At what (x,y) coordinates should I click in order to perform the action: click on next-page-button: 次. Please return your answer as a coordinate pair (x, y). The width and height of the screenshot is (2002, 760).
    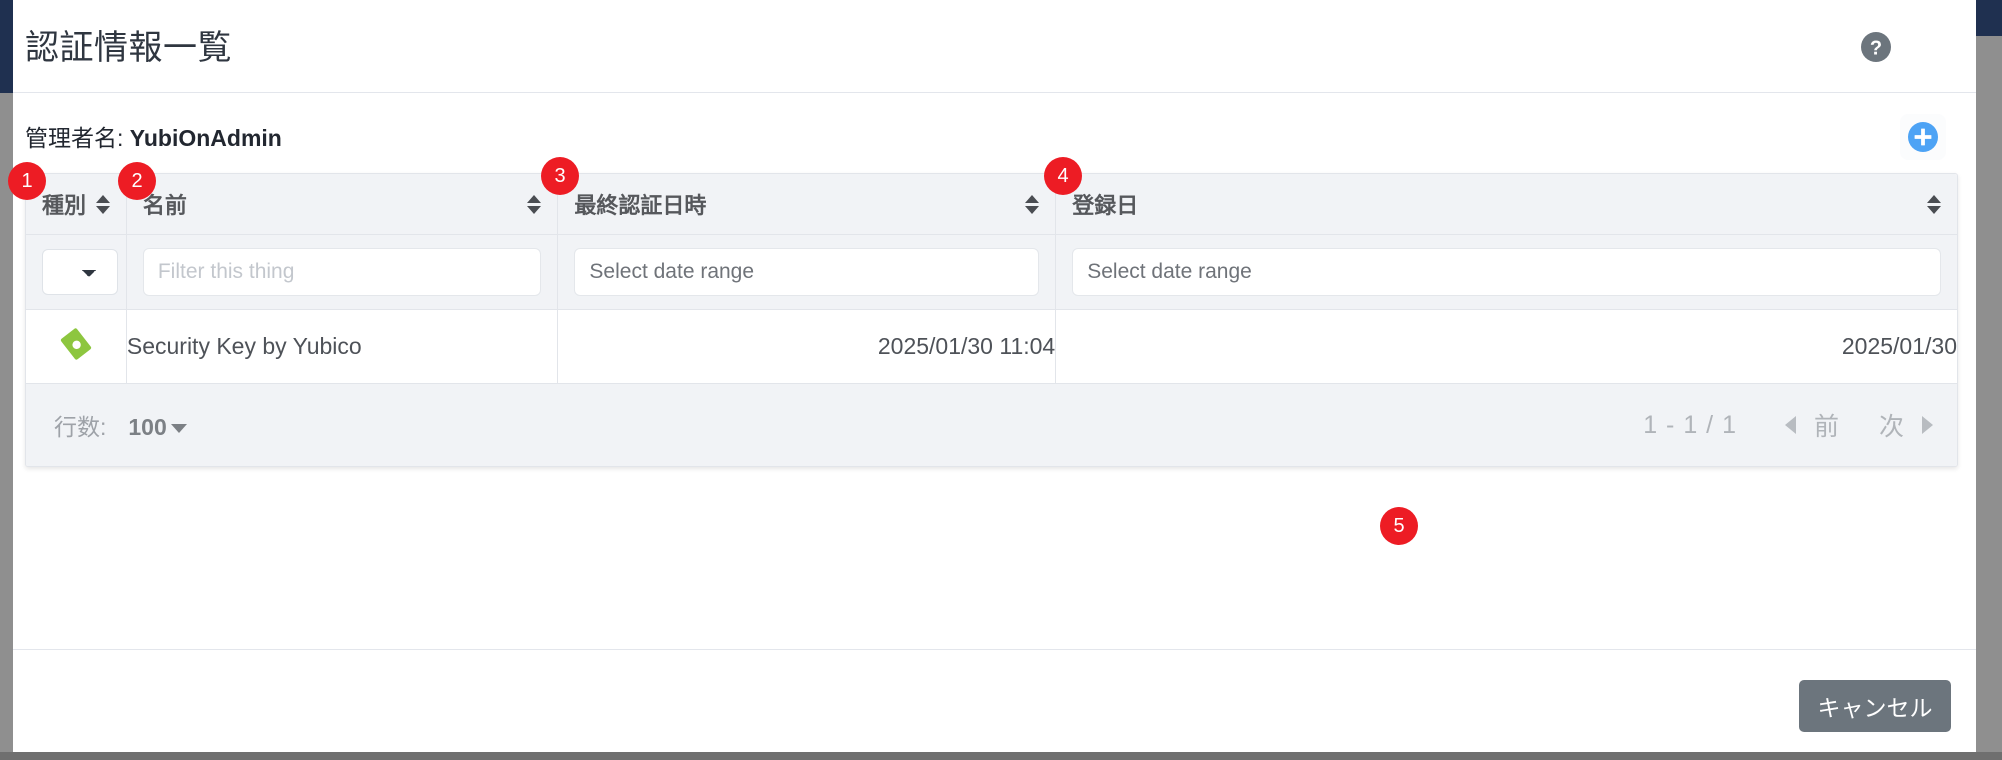
    Looking at the image, I should click on (1906, 425).